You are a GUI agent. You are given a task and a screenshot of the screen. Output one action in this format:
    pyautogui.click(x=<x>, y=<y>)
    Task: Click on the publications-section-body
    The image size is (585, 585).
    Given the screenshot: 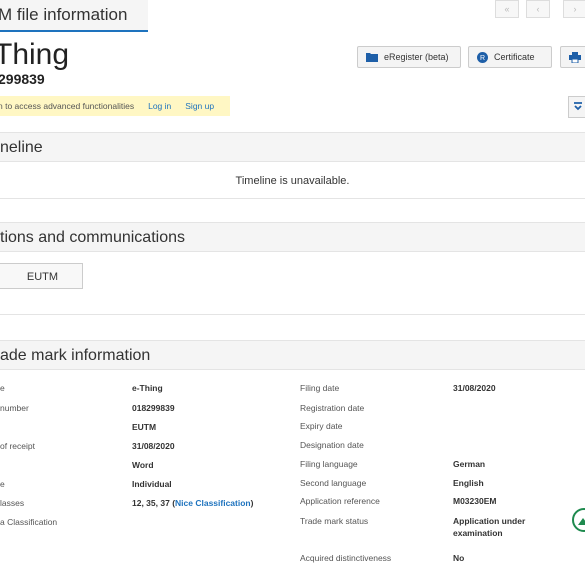 What is the action you would take?
    pyautogui.click(x=292, y=283)
    